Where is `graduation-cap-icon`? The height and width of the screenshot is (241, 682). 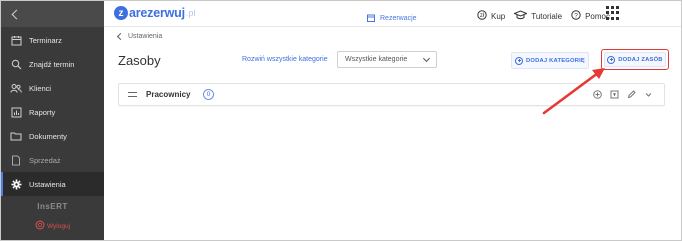
graduation-cap-icon is located at coordinates (521, 16).